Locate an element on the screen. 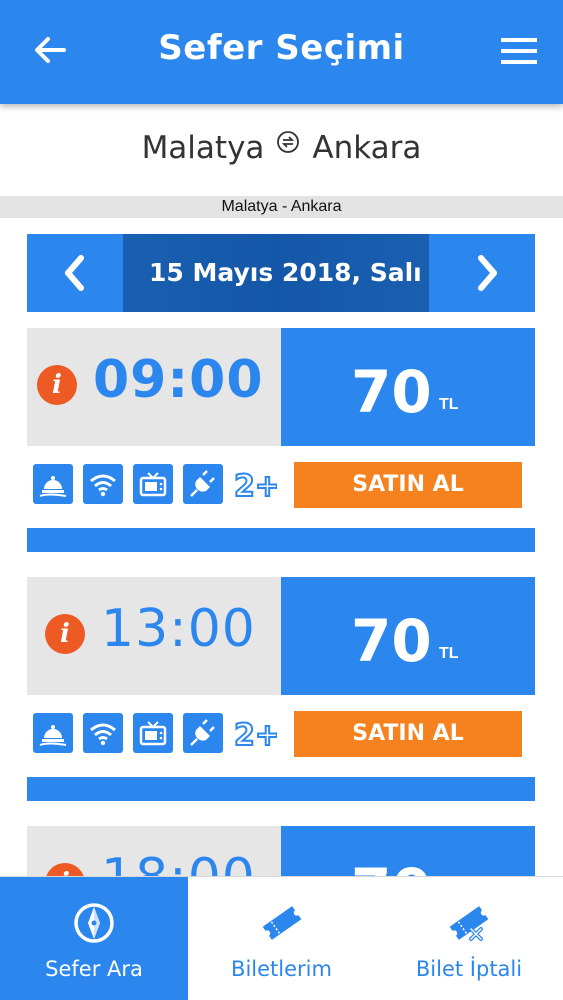 The width and height of the screenshot is (563, 1000). nav-biletlerim: Biletlerim is located at coordinates (281, 938).